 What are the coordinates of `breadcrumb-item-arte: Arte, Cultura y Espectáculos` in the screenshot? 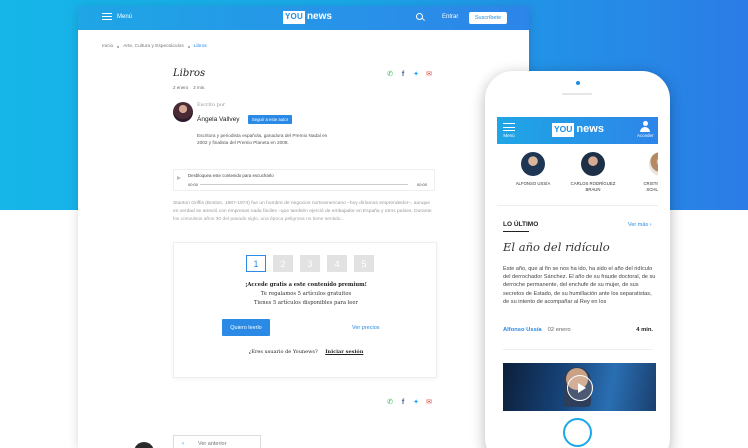 It's located at (153, 46).